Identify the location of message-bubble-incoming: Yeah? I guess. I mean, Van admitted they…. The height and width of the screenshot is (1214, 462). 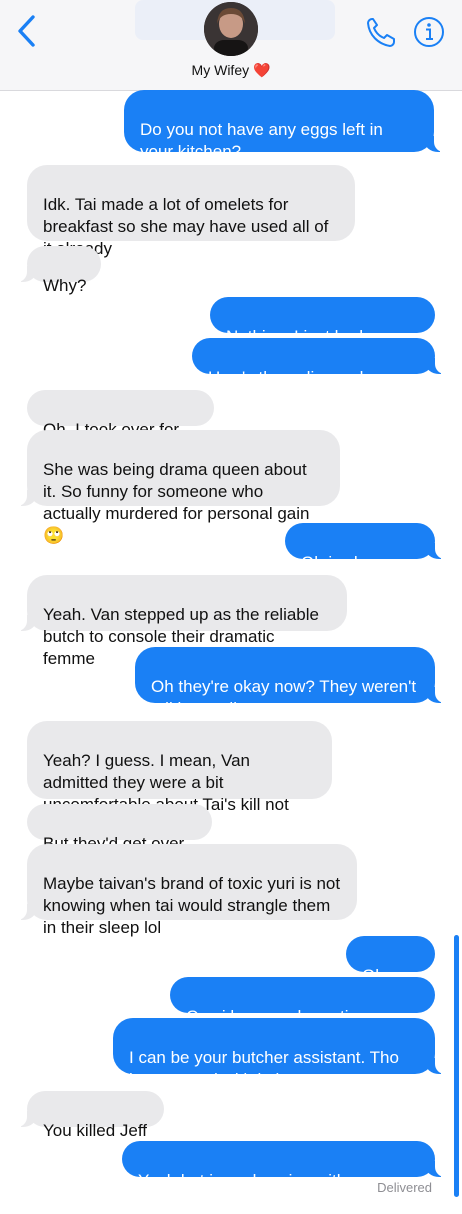
(179, 778).